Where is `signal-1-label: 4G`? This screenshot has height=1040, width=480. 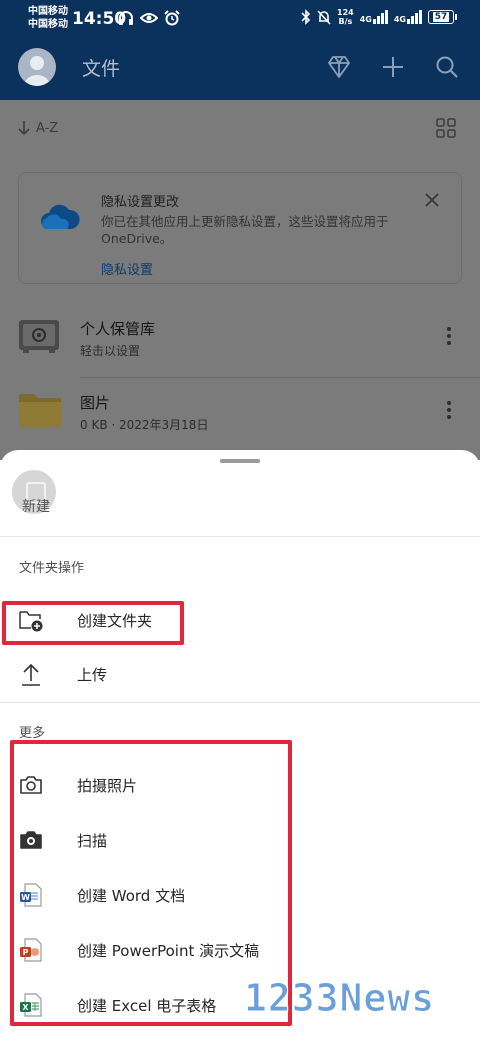 signal-1-label: 4G is located at coordinates (365, 19).